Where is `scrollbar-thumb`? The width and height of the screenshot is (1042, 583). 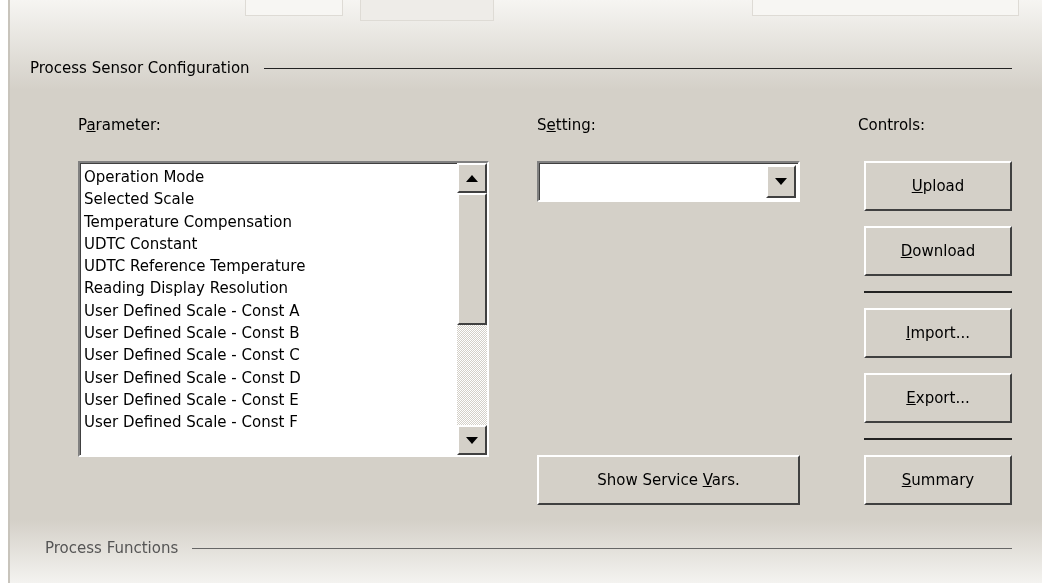 scrollbar-thumb is located at coordinates (472, 259).